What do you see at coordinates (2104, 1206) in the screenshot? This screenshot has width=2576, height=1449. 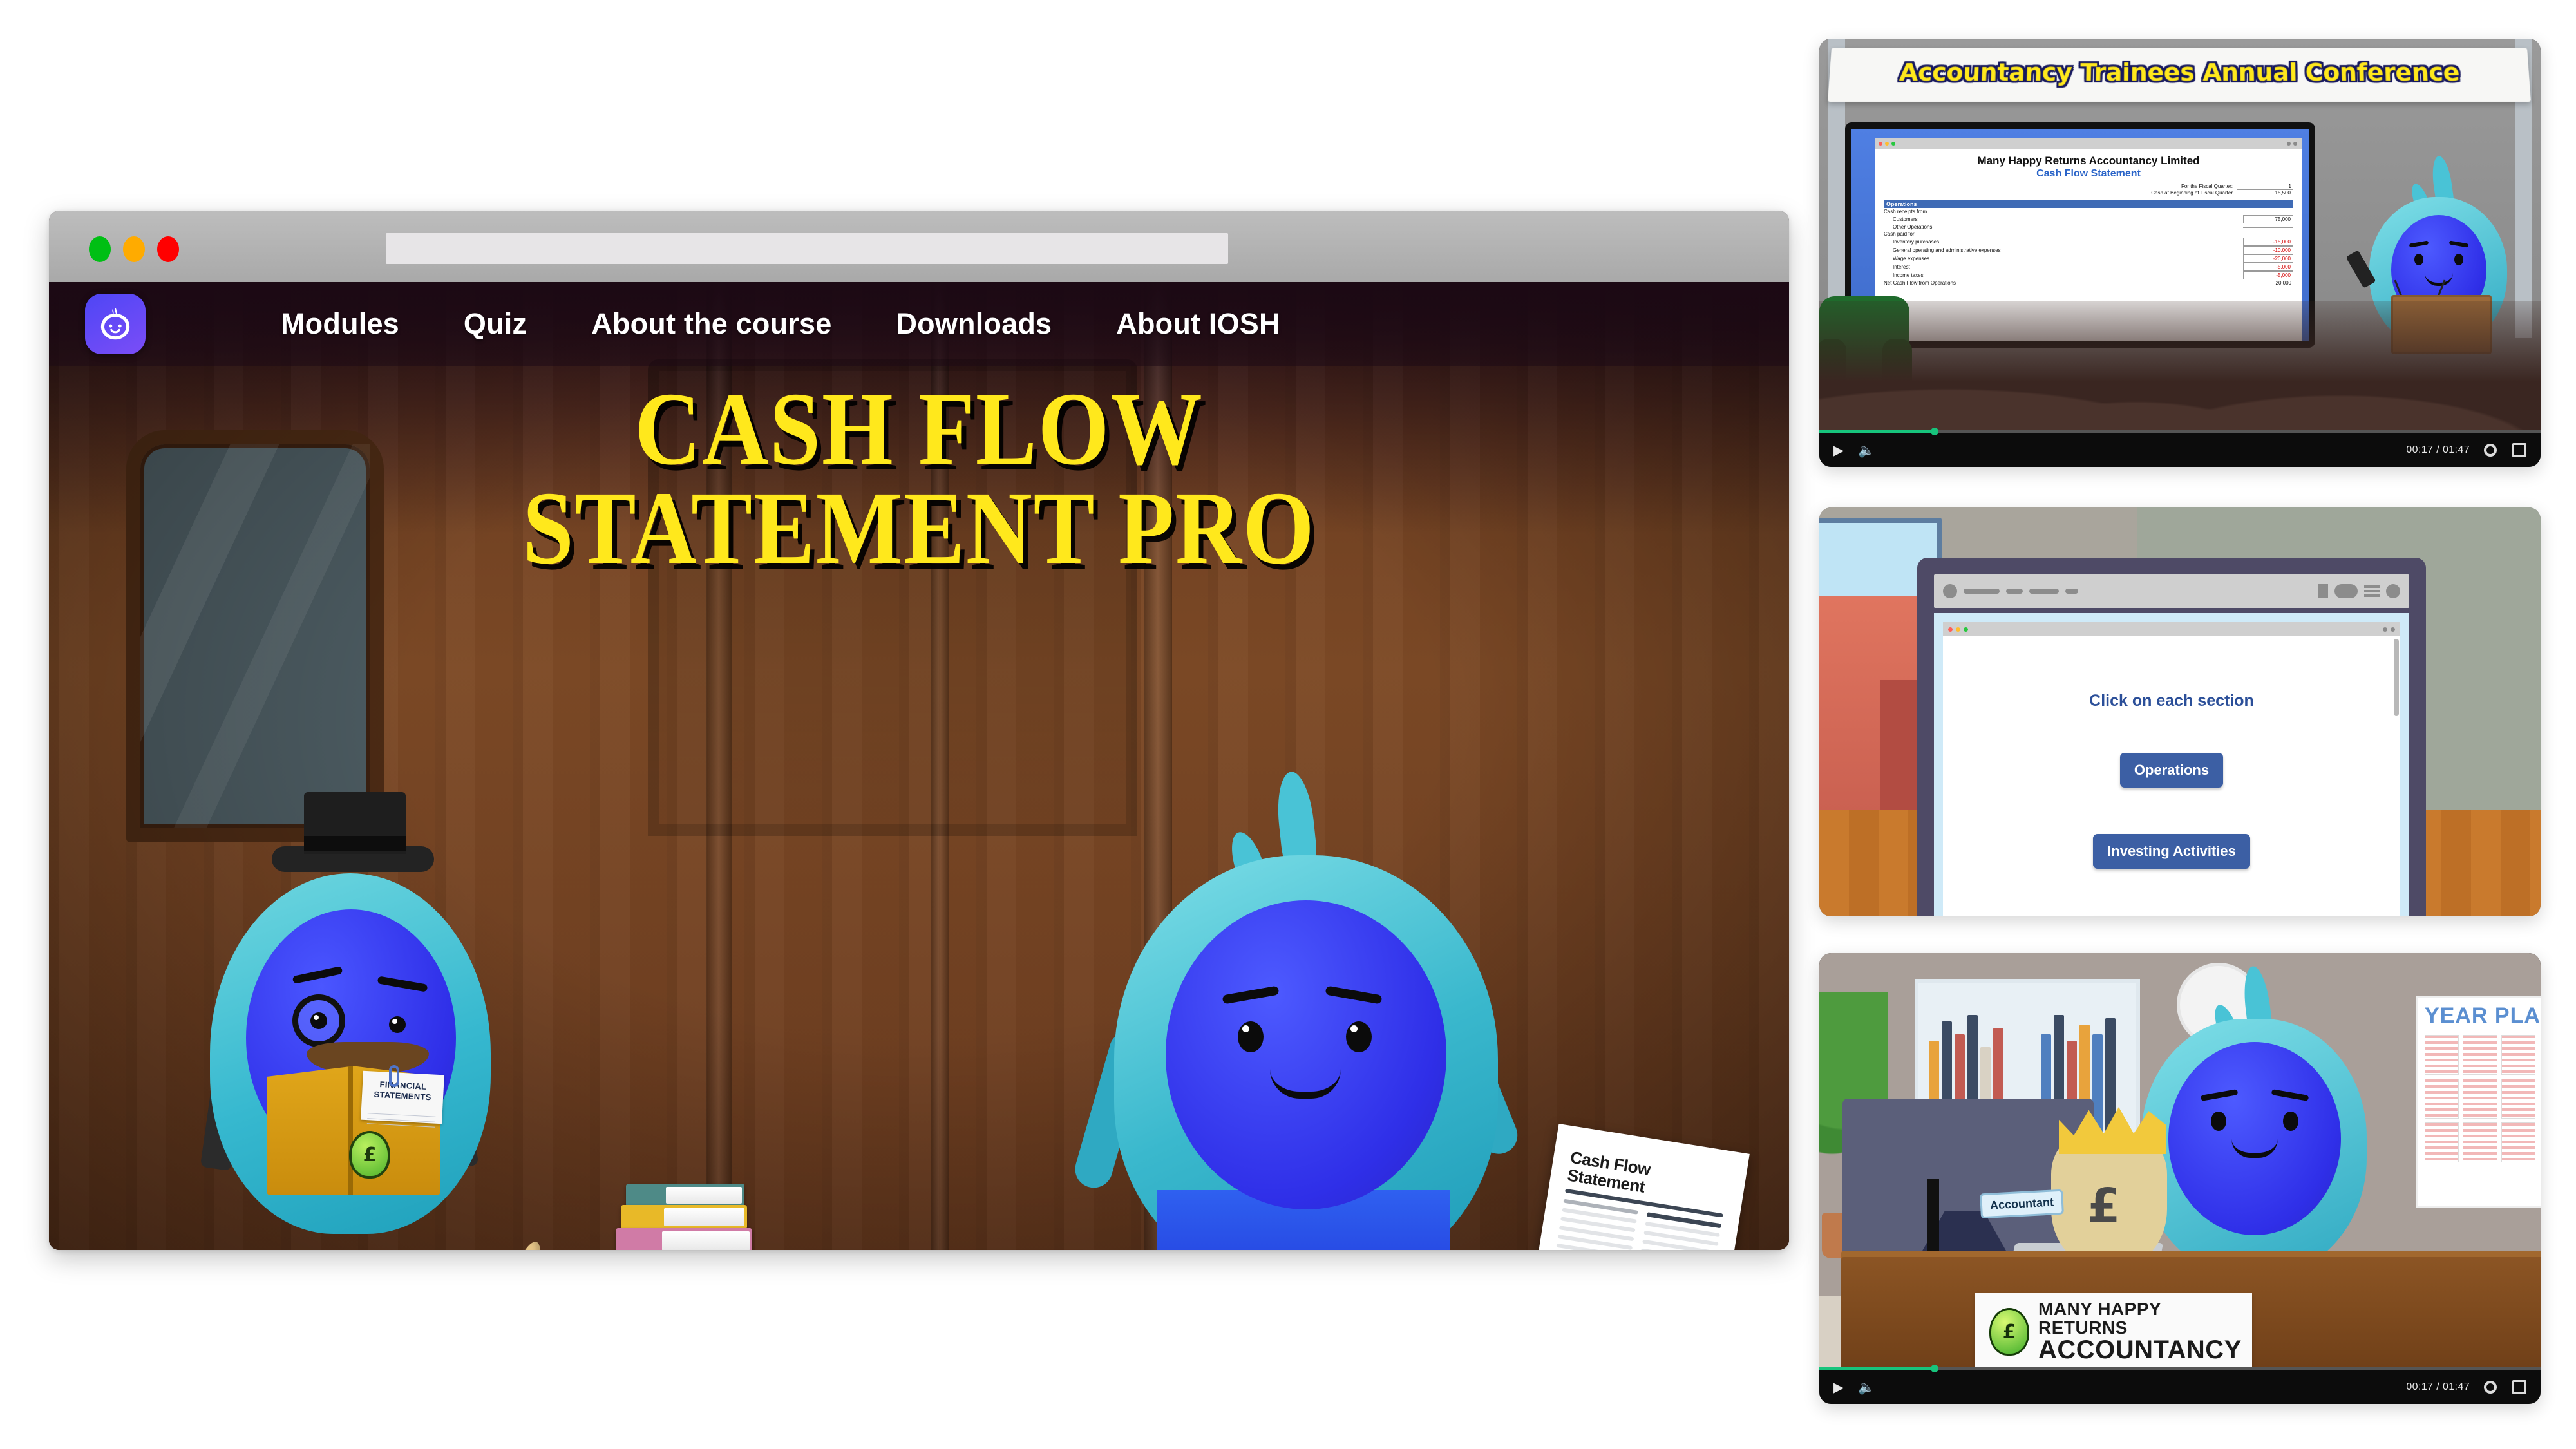 I see `pound-symbol: £` at bounding box center [2104, 1206].